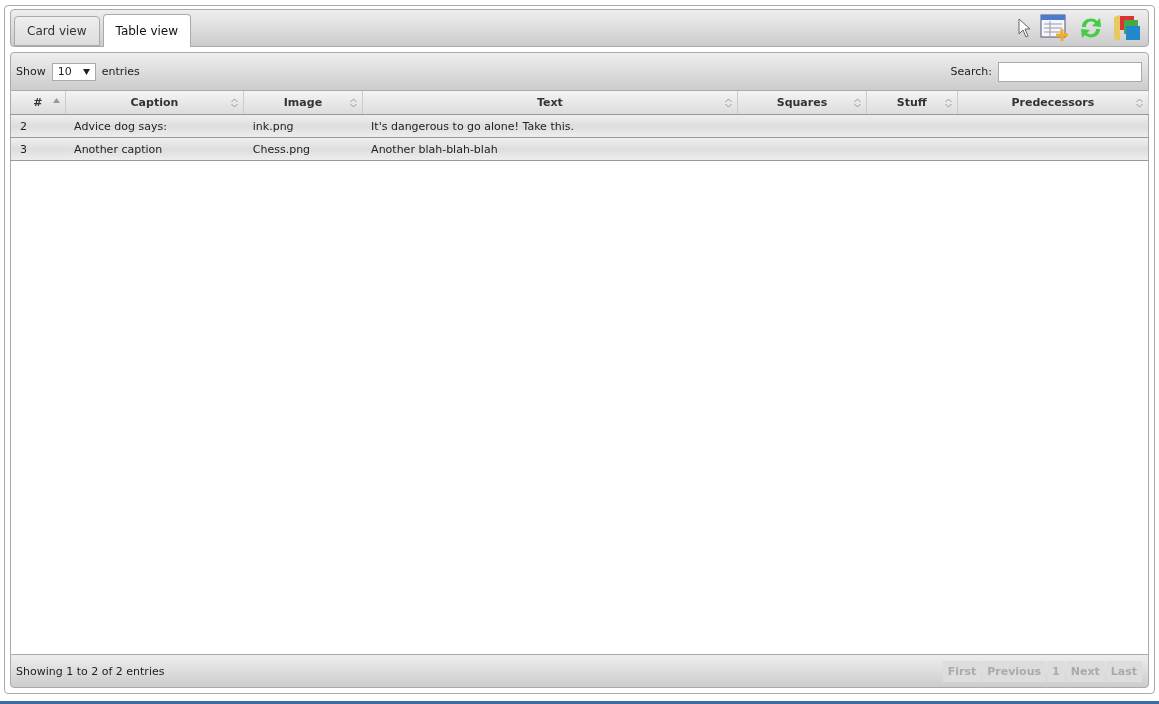  What do you see at coordinates (38, 126) in the screenshot?
I see `table-cell: 2` at bounding box center [38, 126].